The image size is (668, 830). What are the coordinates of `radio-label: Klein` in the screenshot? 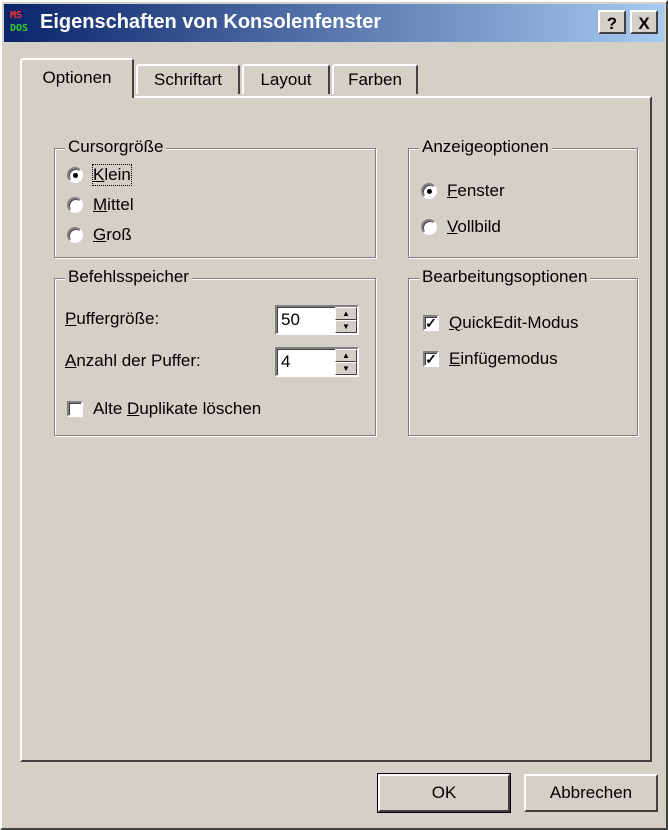 It's located at (112, 175).